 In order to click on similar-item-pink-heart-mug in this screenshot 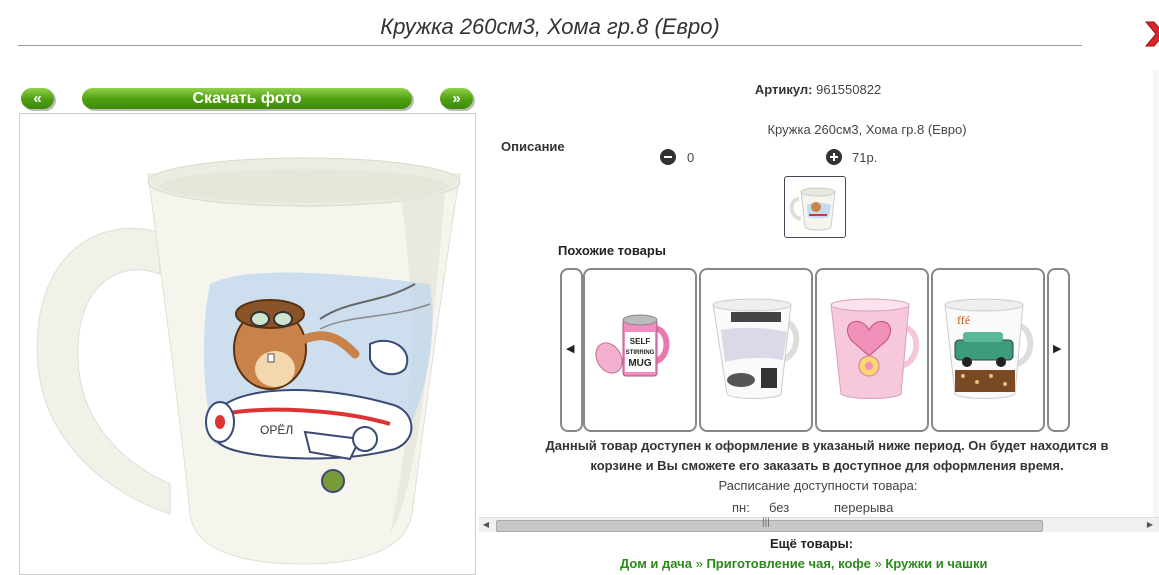, I will do `click(872, 350)`.